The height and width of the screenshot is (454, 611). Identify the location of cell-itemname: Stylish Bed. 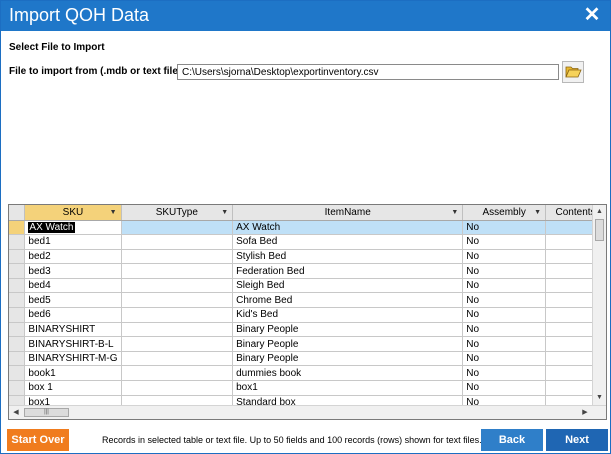
(348, 257).